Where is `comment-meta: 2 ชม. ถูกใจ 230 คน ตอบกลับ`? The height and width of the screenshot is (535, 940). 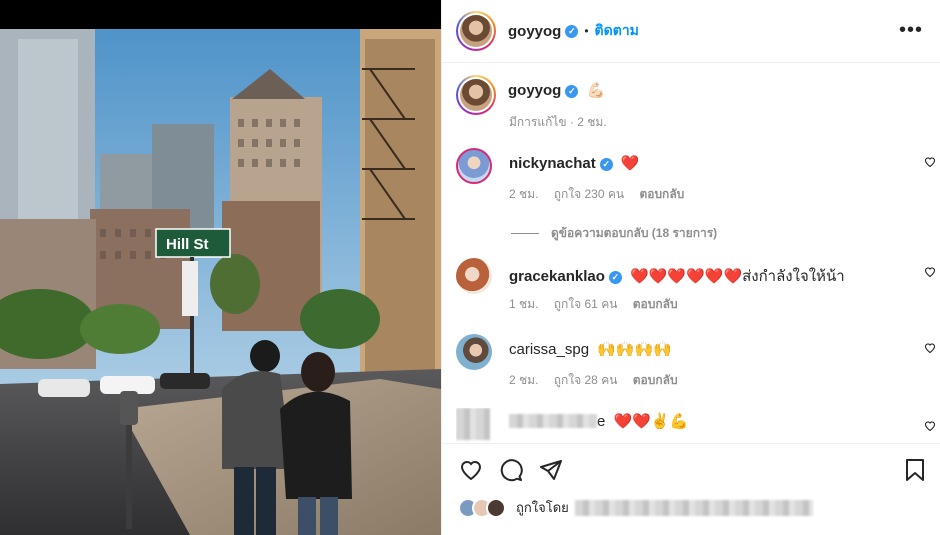
comment-meta: 2 ชม. ถูกใจ 230 คน ตอบกลับ is located at coordinates (602, 194).